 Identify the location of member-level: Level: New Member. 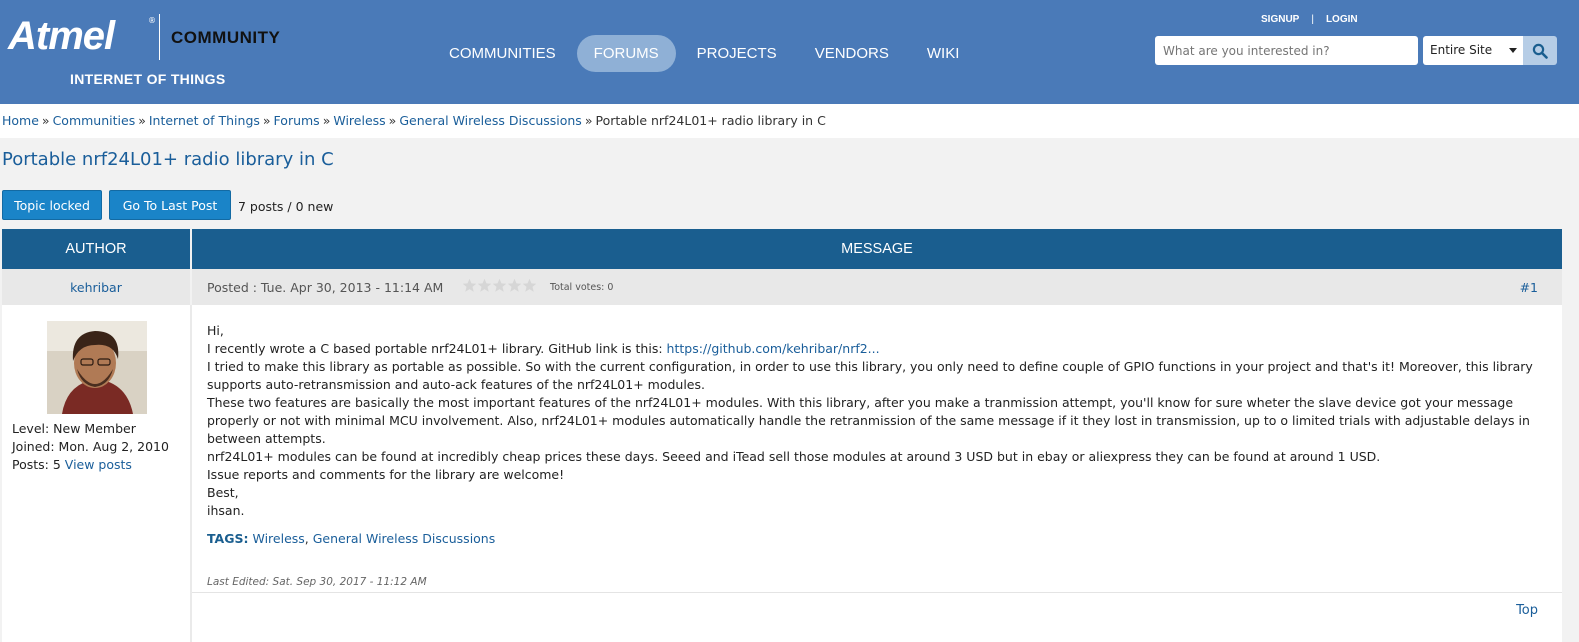
(74, 428).